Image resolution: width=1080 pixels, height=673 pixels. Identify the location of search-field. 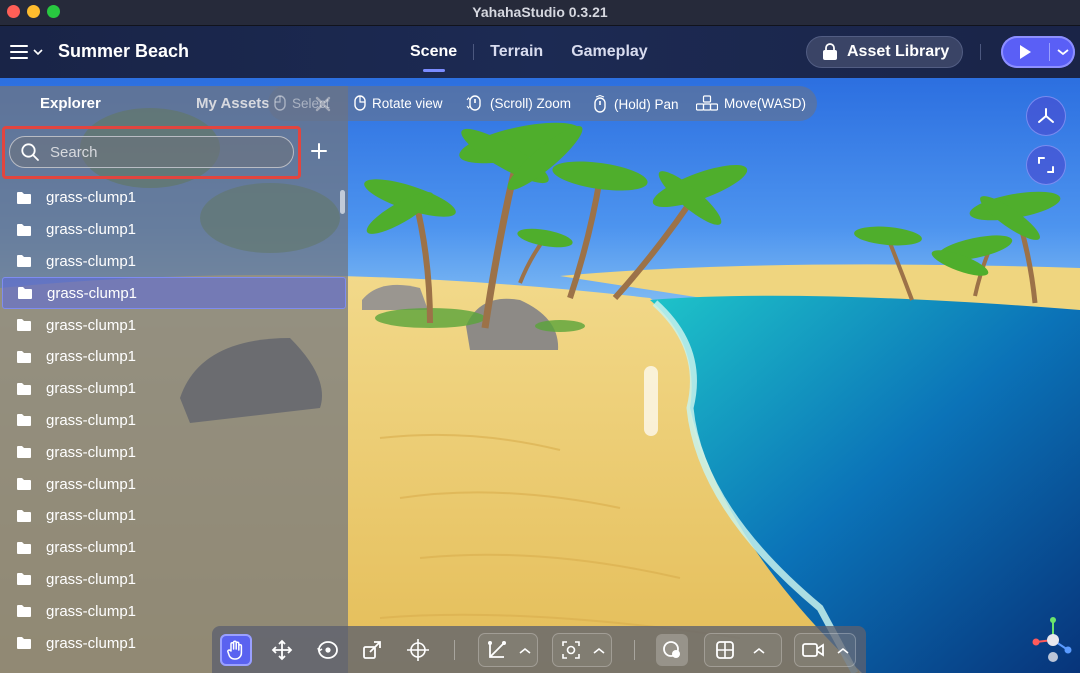
(151, 152).